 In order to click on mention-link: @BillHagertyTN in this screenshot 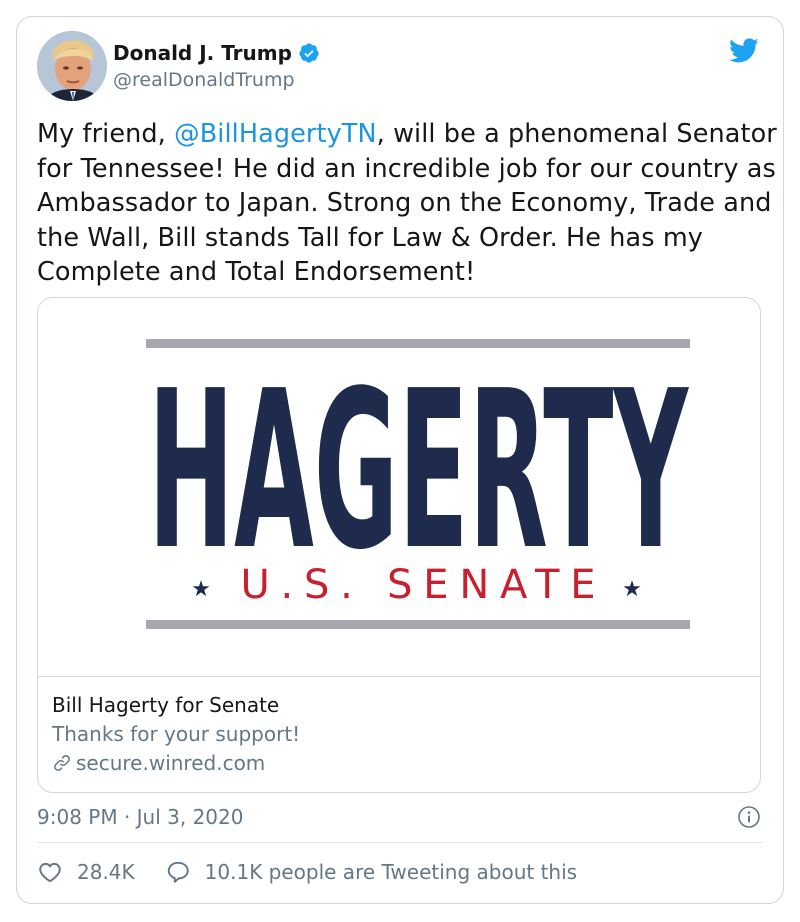, I will do `click(275, 134)`.